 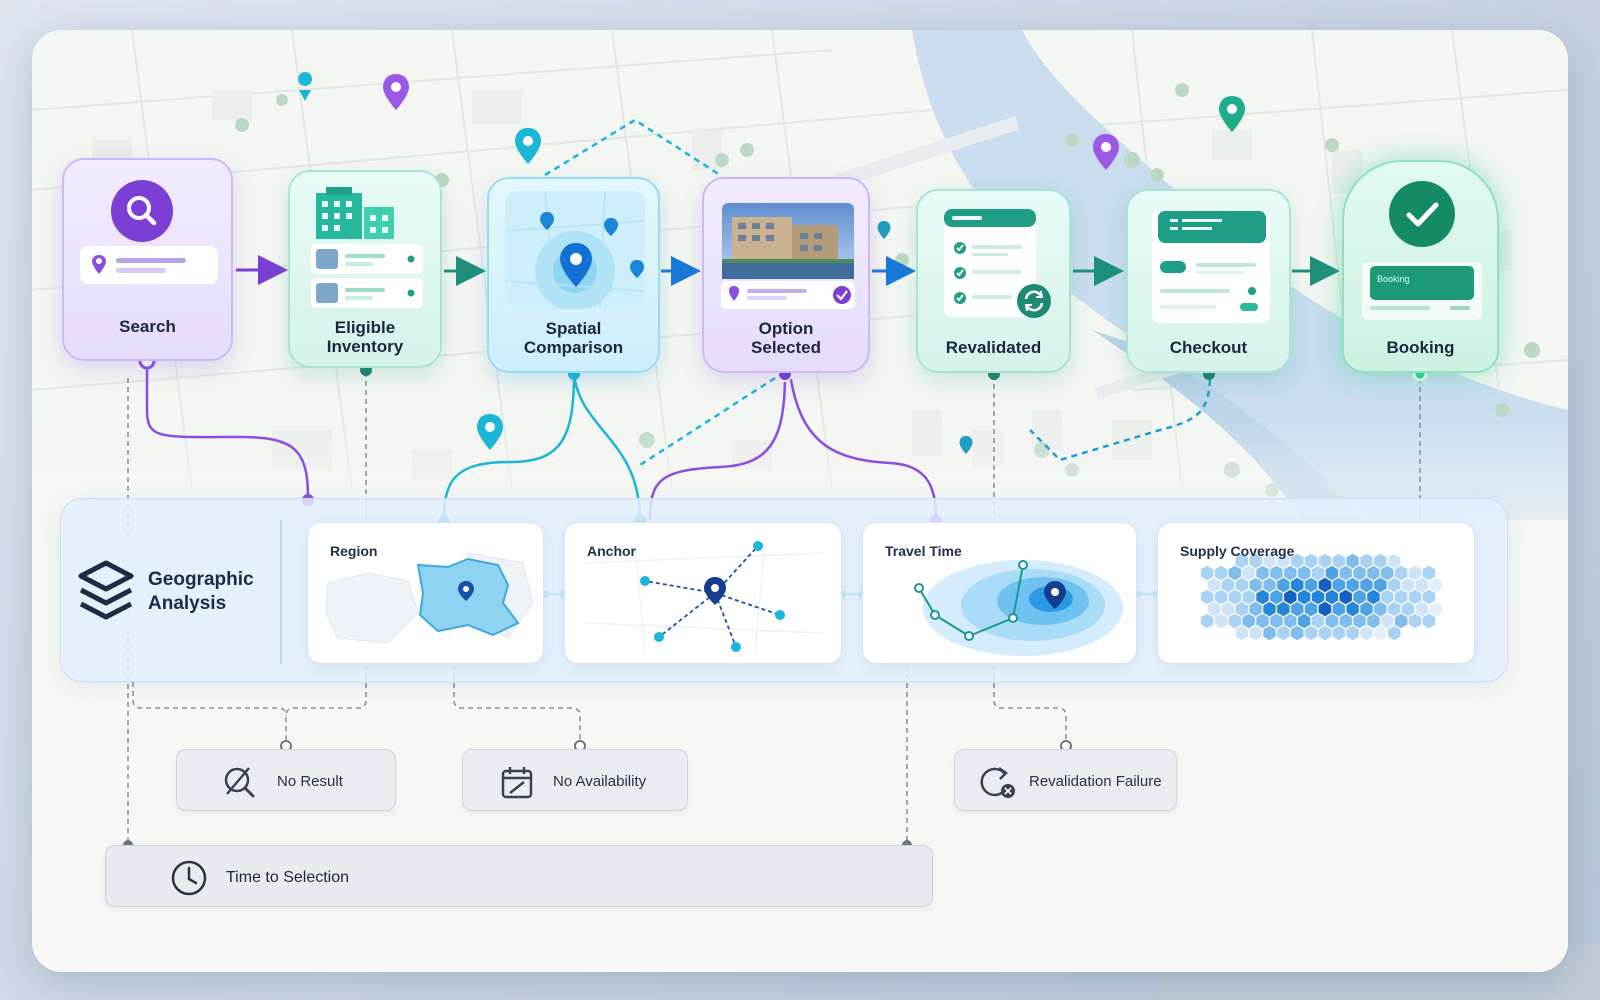 What do you see at coordinates (106, 590) in the screenshot?
I see `layers-icon` at bounding box center [106, 590].